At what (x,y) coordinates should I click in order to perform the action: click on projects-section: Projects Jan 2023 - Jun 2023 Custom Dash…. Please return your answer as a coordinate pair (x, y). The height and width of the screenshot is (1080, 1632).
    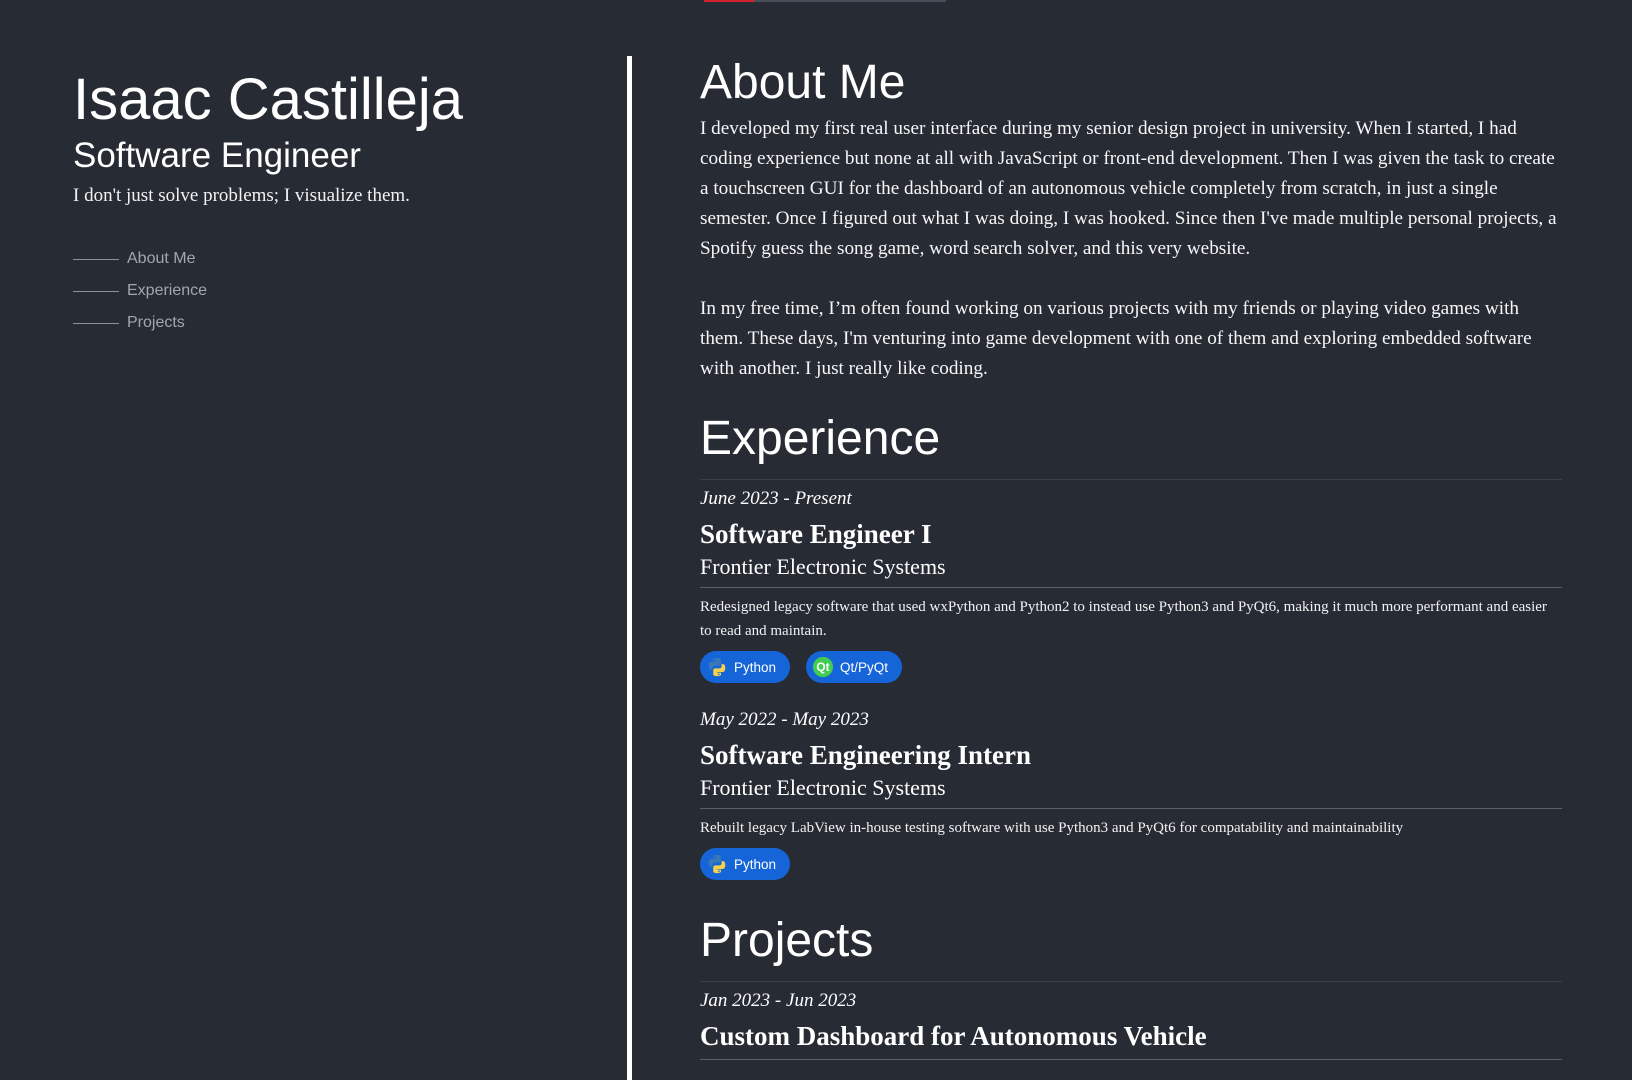
    Looking at the image, I should click on (1131, 985).